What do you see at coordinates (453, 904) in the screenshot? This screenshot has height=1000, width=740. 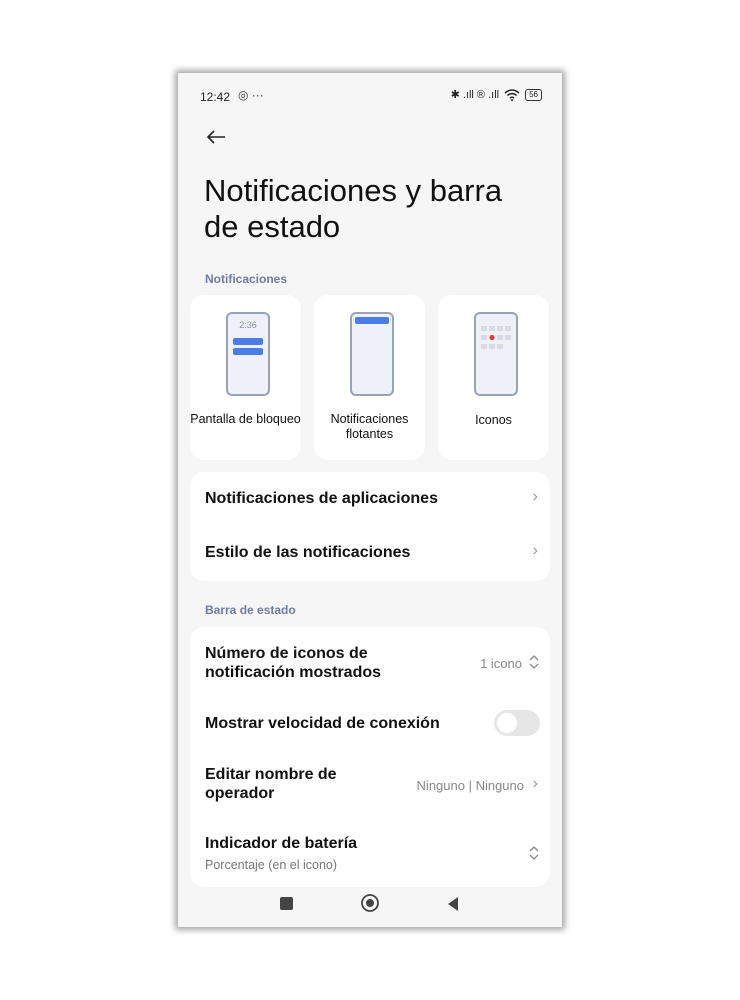 I see `triangle-left-icon` at bounding box center [453, 904].